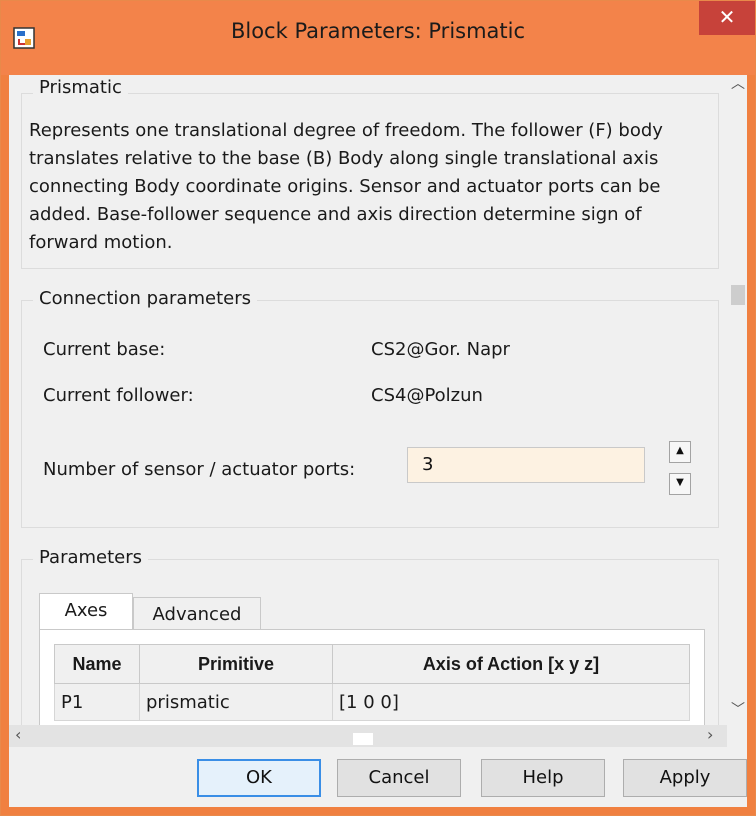 The height and width of the screenshot is (816, 756). I want to click on vertical-scrollbar: ︿ ﹀, so click(737, 400).